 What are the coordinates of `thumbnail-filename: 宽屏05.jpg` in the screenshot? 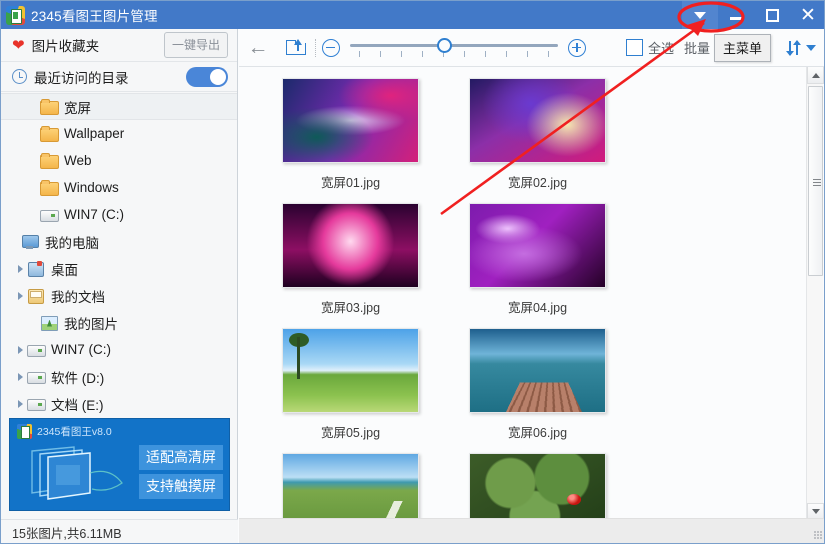 It's located at (350, 433).